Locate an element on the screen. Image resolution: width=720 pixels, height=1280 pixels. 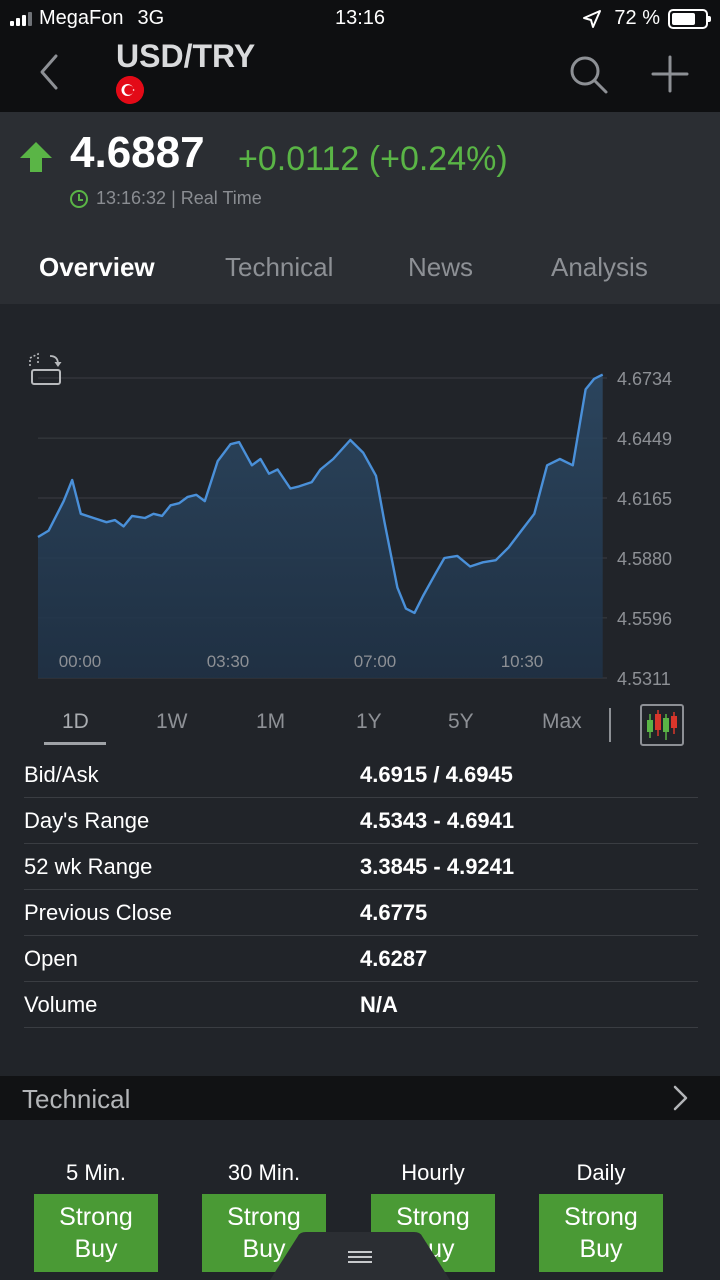
tab-analysis: Analysis is located at coordinates (599, 267).